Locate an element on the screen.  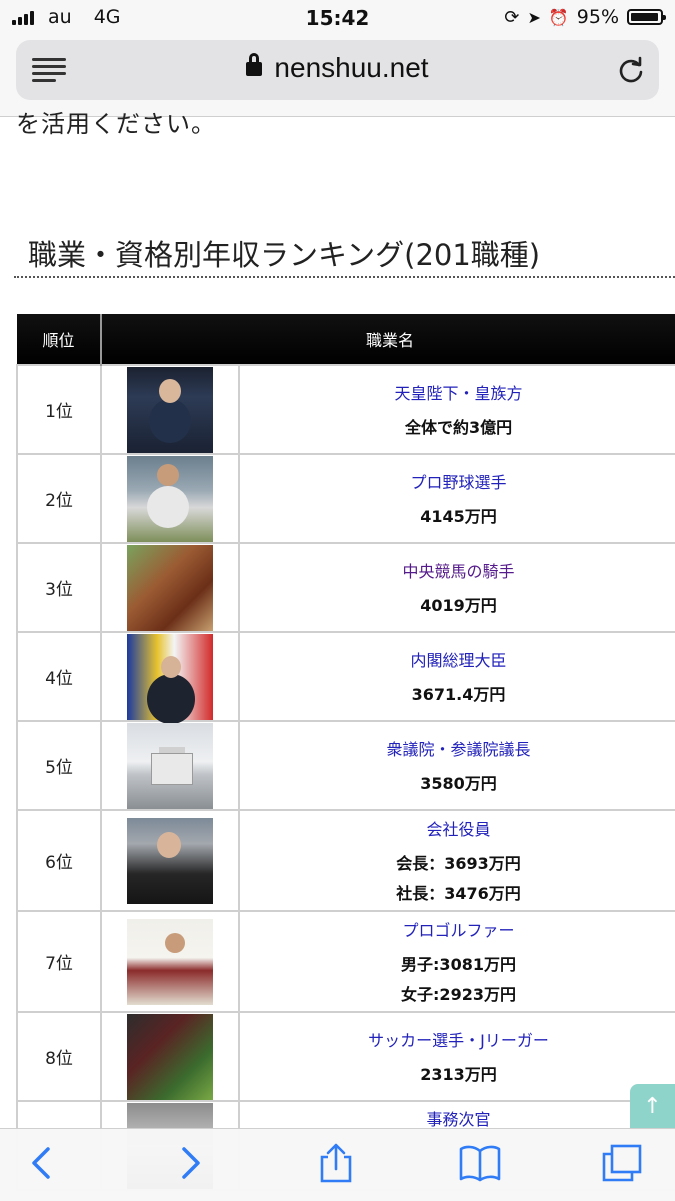
salary-text: 3580万円 is located at coordinates (458, 783).